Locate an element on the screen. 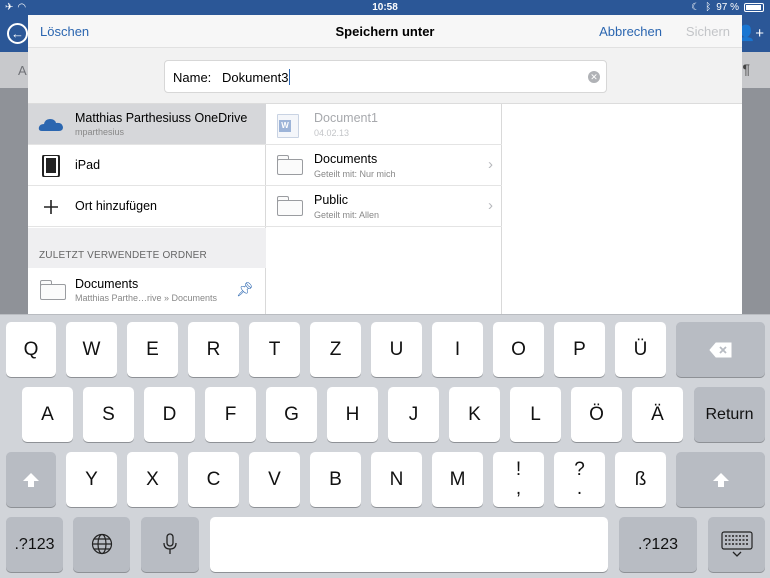 Image resolution: width=770 pixels, height=578 pixels. key-s: S is located at coordinates (108, 414).